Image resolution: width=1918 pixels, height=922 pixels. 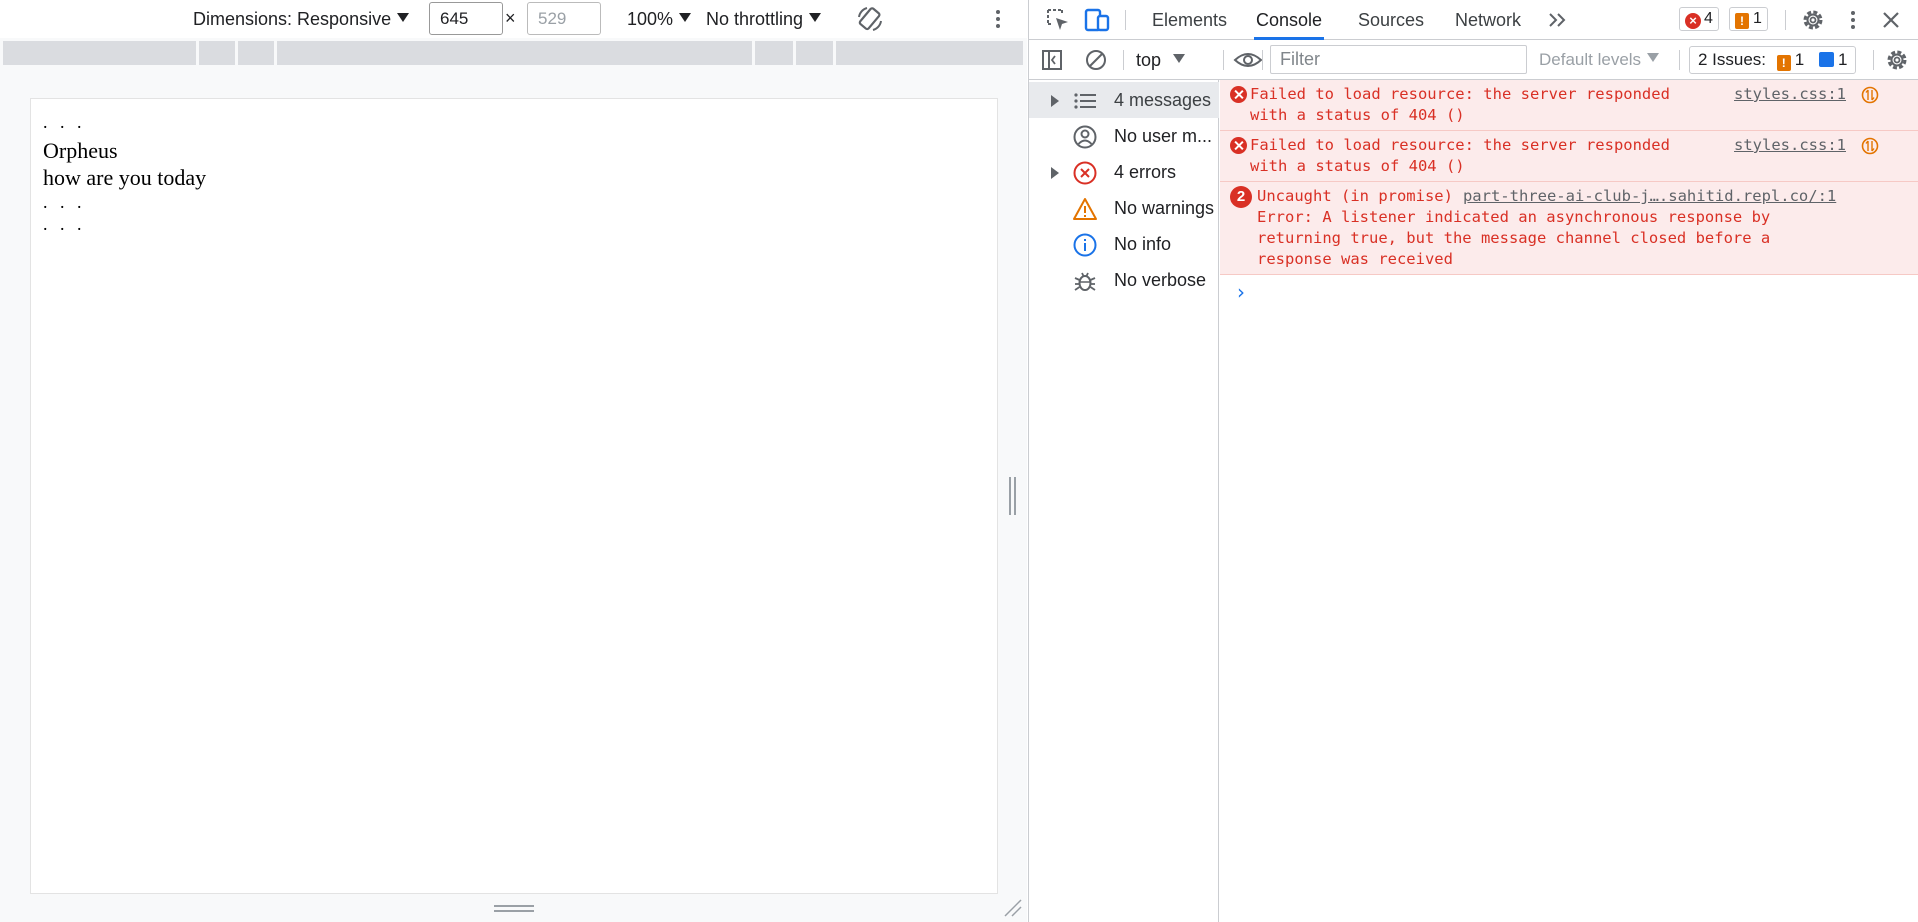 I want to click on resize-handle-right, so click(x=1013, y=496).